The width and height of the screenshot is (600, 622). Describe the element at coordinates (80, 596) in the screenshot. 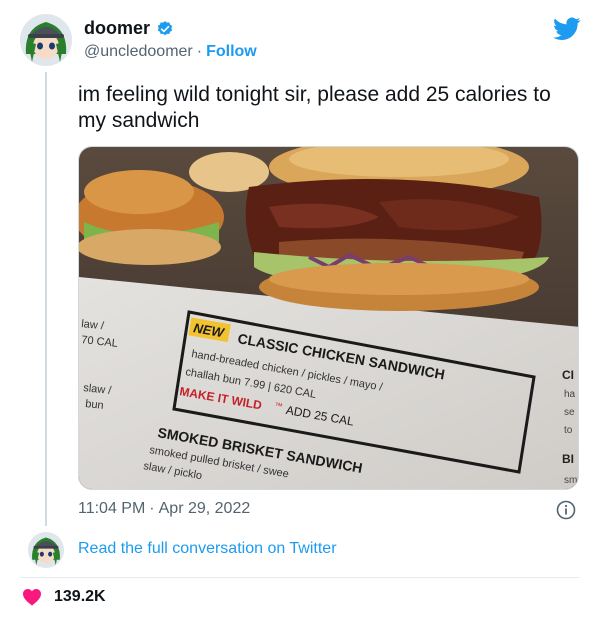

I see `like-count: 139.2K` at that location.